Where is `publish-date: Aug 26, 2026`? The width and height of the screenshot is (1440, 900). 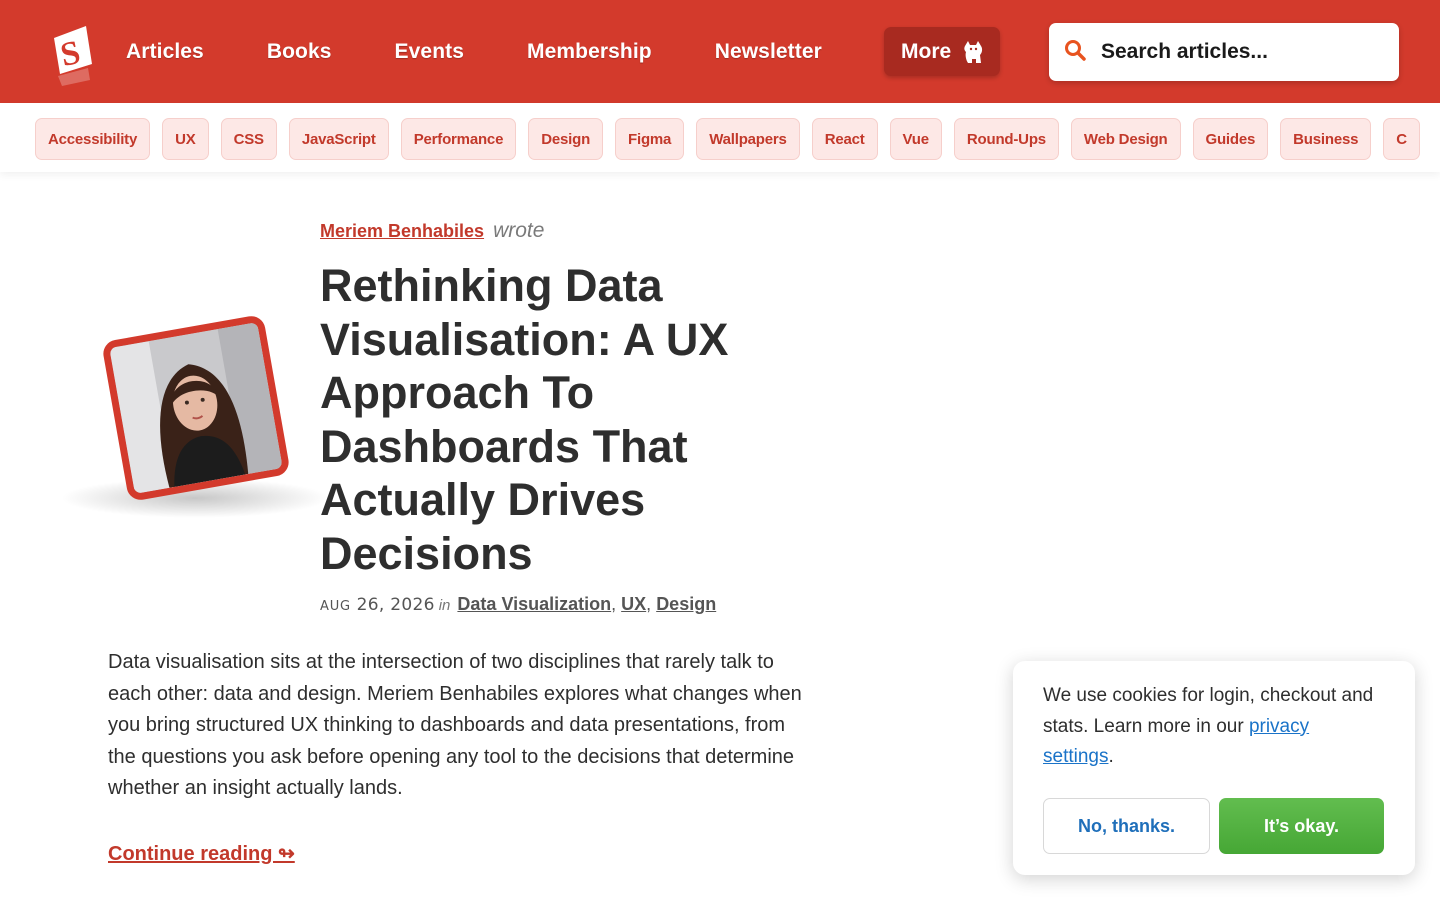
publish-date: Aug 26, 2026 is located at coordinates (377, 605).